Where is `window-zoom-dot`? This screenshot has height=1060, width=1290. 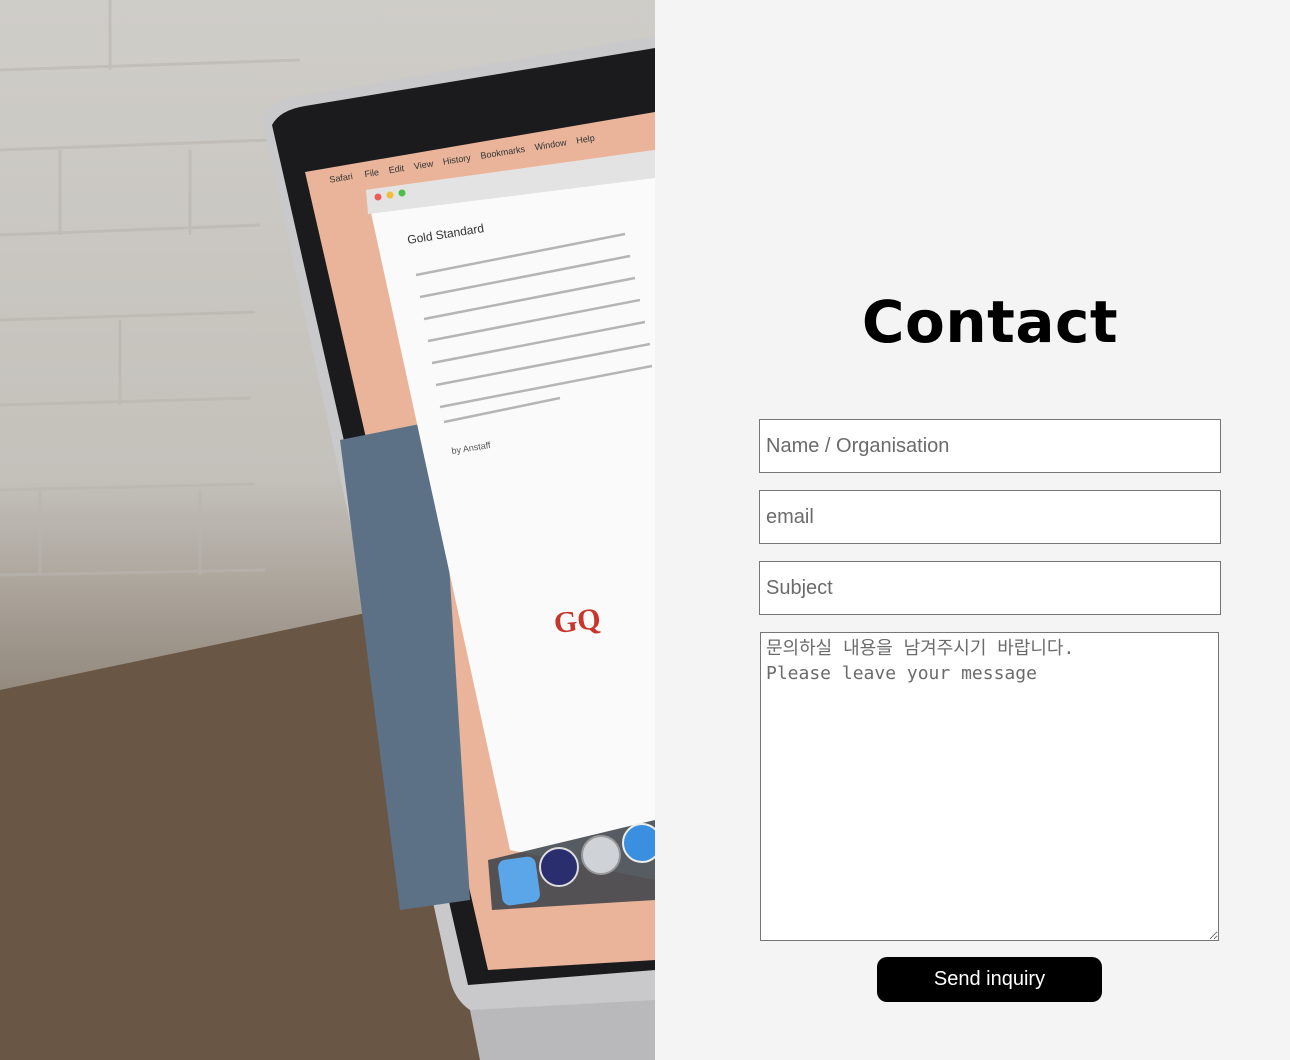 window-zoom-dot is located at coordinates (402, 193).